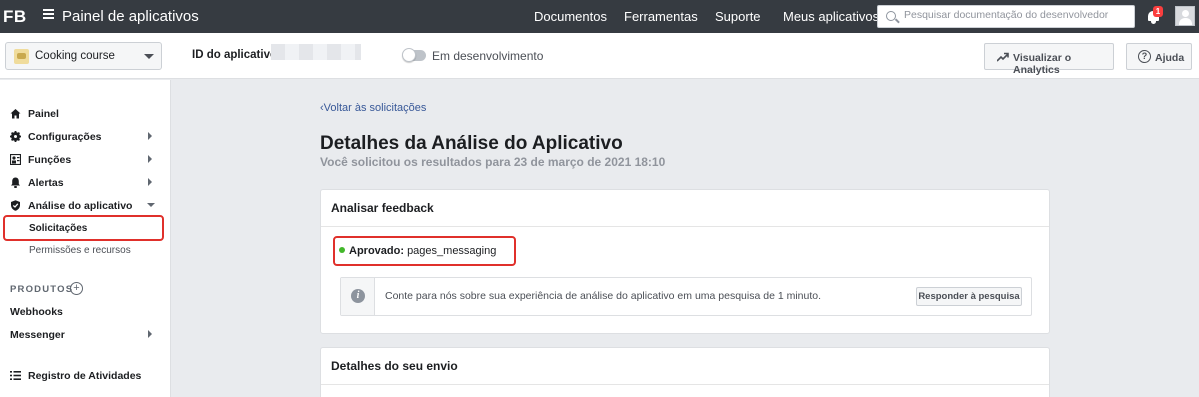 The width and height of the screenshot is (1199, 397). What do you see at coordinates (1158, 11) in the screenshot?
I see `notification-badge: 1` at bounding box center [1158, 11].